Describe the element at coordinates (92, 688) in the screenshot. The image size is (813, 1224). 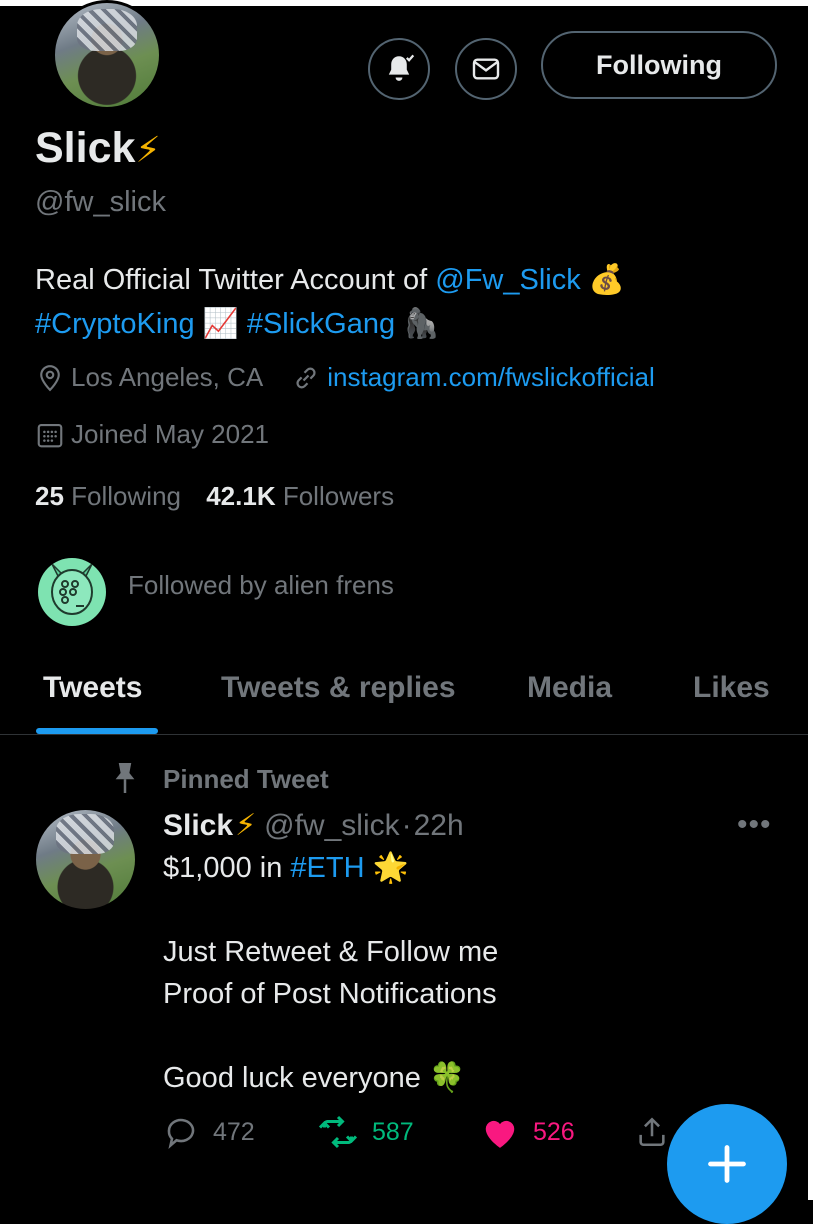
I see `tab-tweets: Tweets` at that location.